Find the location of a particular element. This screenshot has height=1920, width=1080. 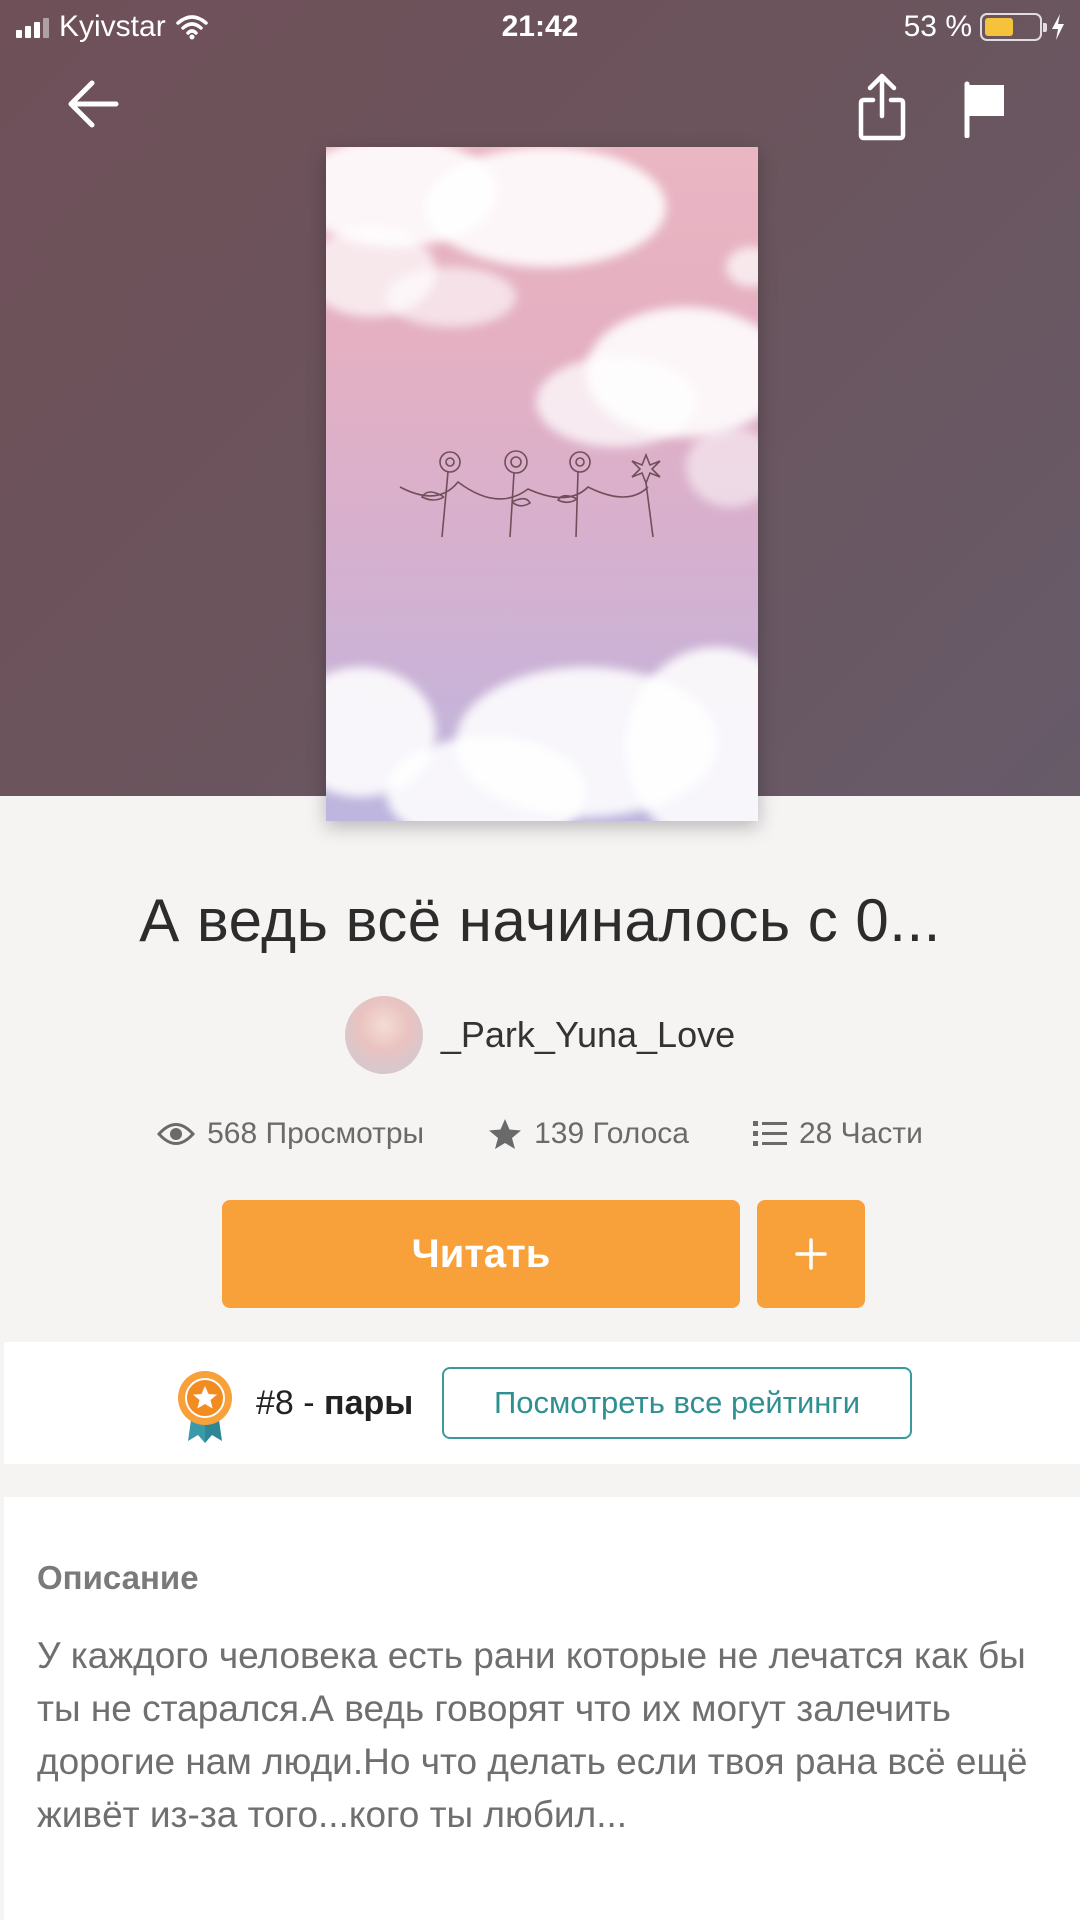

ranking-text: #8 - пары is located at coordinates (334, 1403).